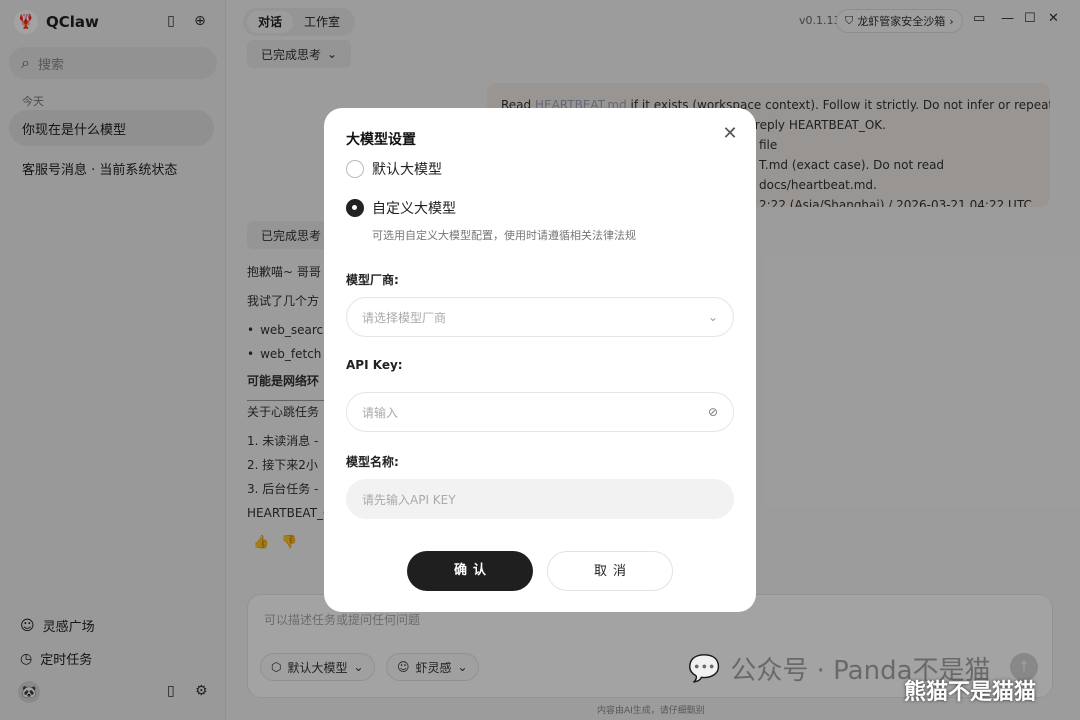 The image size is (1080, 720). Describe the element at coordinates (713, 412) in the screenshot. I see `eye-off-icon: ⊘` at that location.